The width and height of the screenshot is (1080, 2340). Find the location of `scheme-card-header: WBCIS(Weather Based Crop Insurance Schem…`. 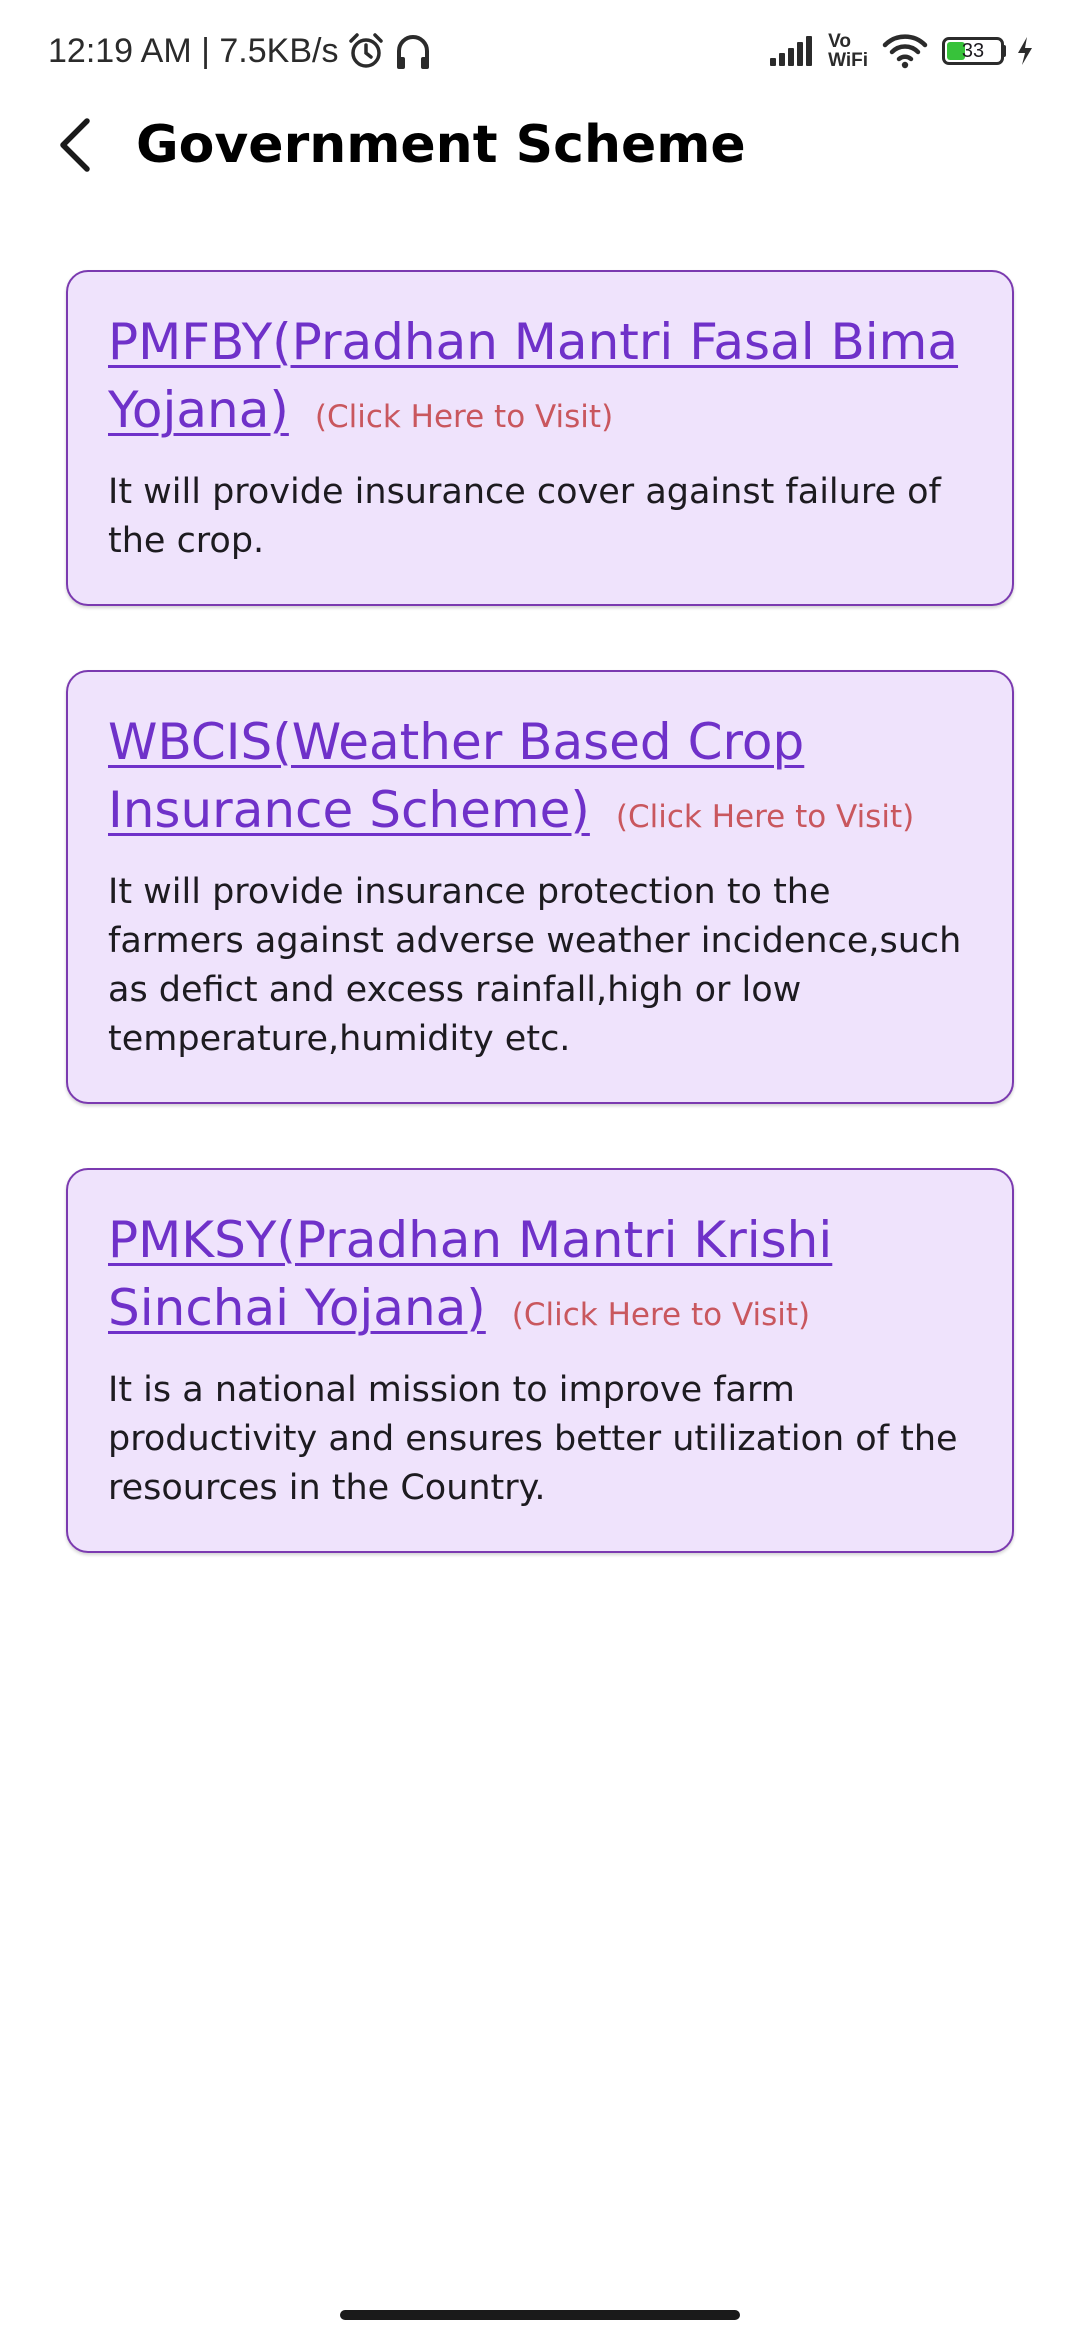

scheme-card-header: WBCIS(Weather Based Crop Insurance Schem… is located at coordinates (540, 776).